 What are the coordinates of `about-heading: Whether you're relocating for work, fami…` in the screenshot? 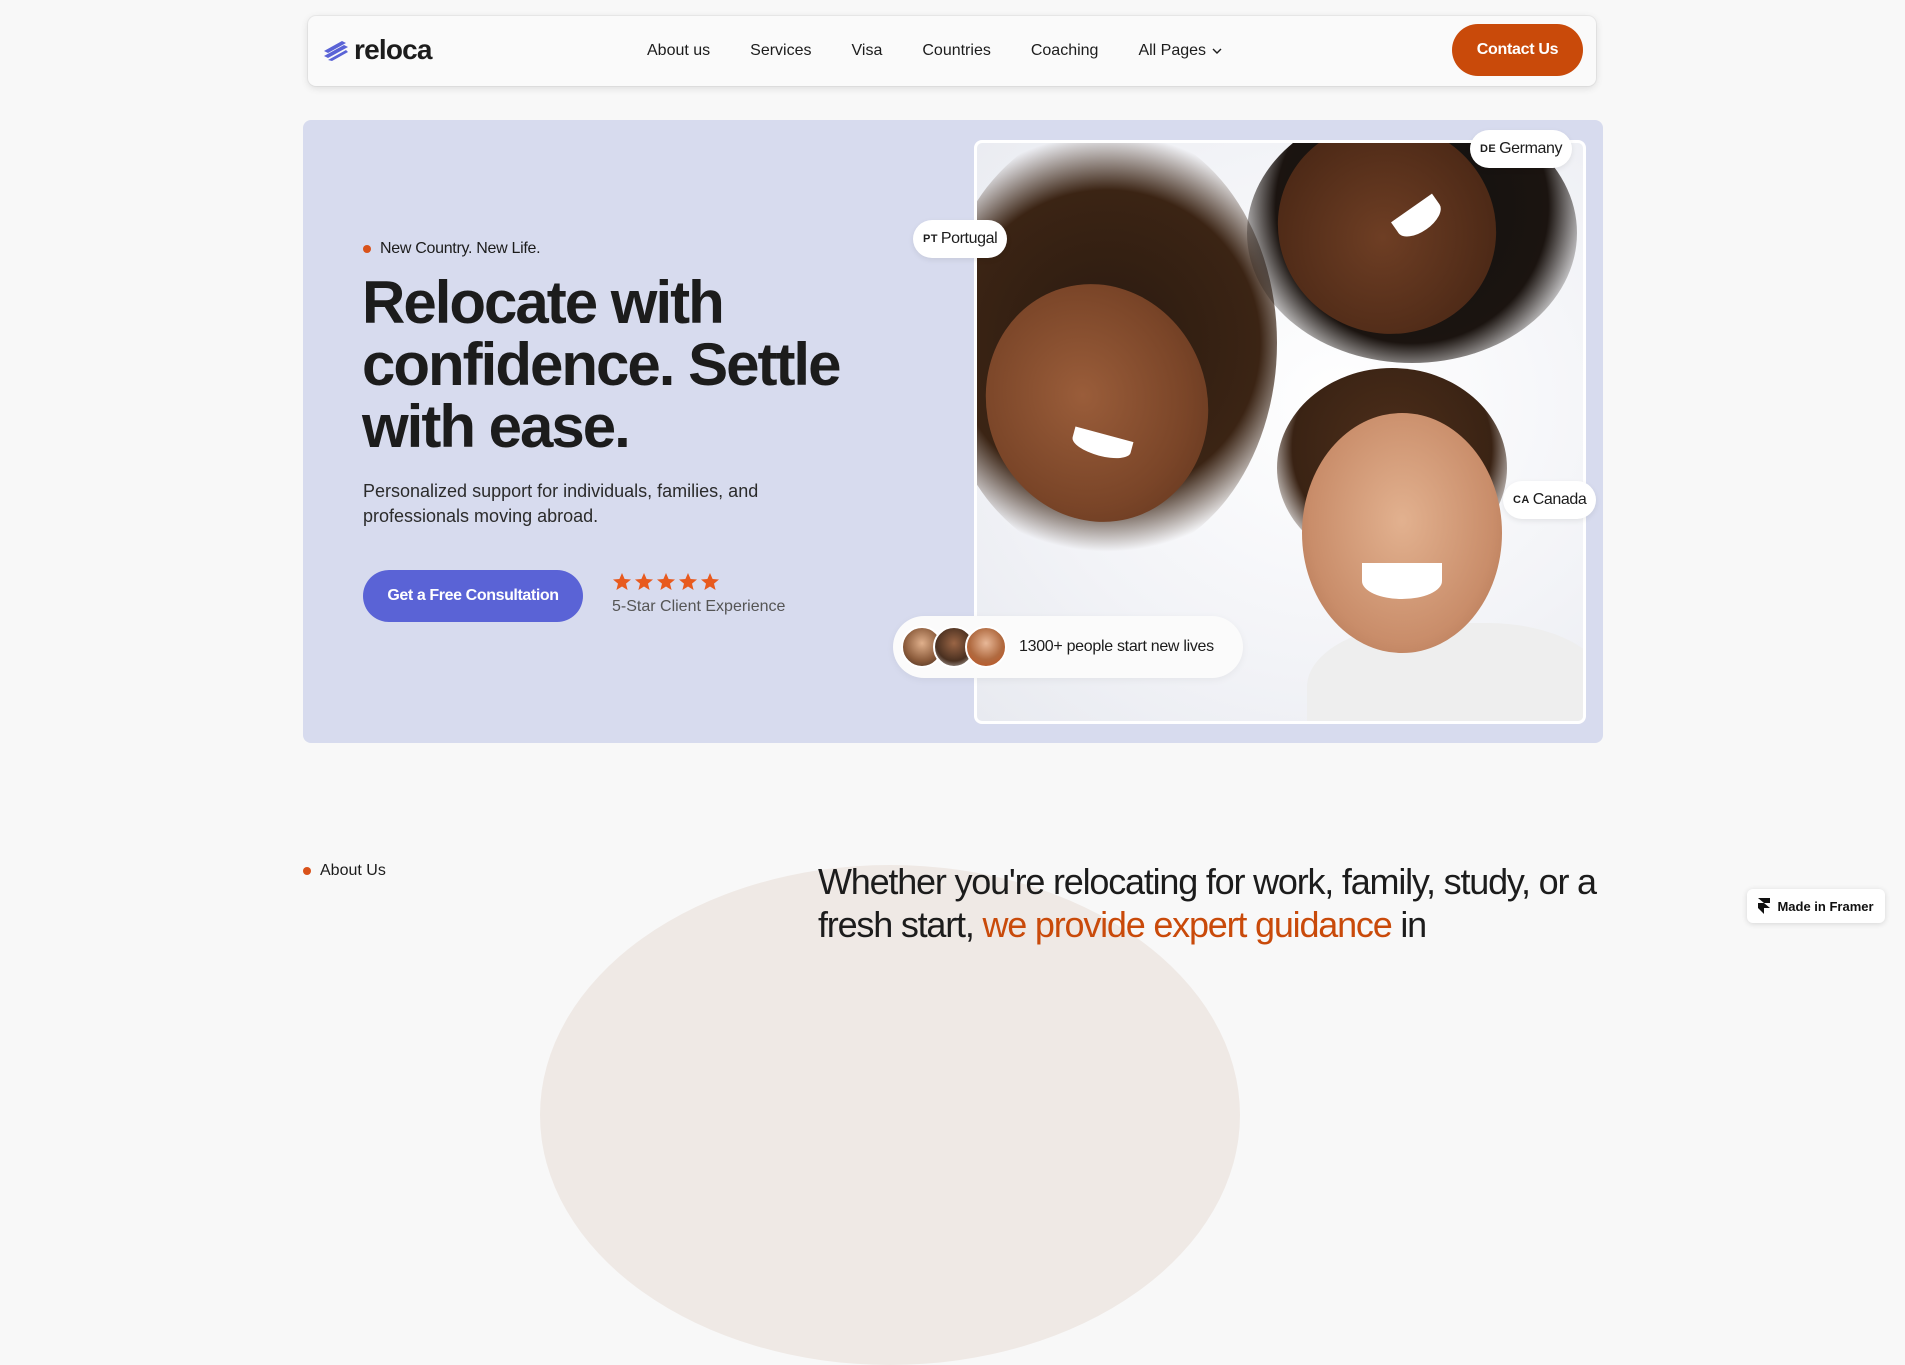 It's located at (1218, 903).